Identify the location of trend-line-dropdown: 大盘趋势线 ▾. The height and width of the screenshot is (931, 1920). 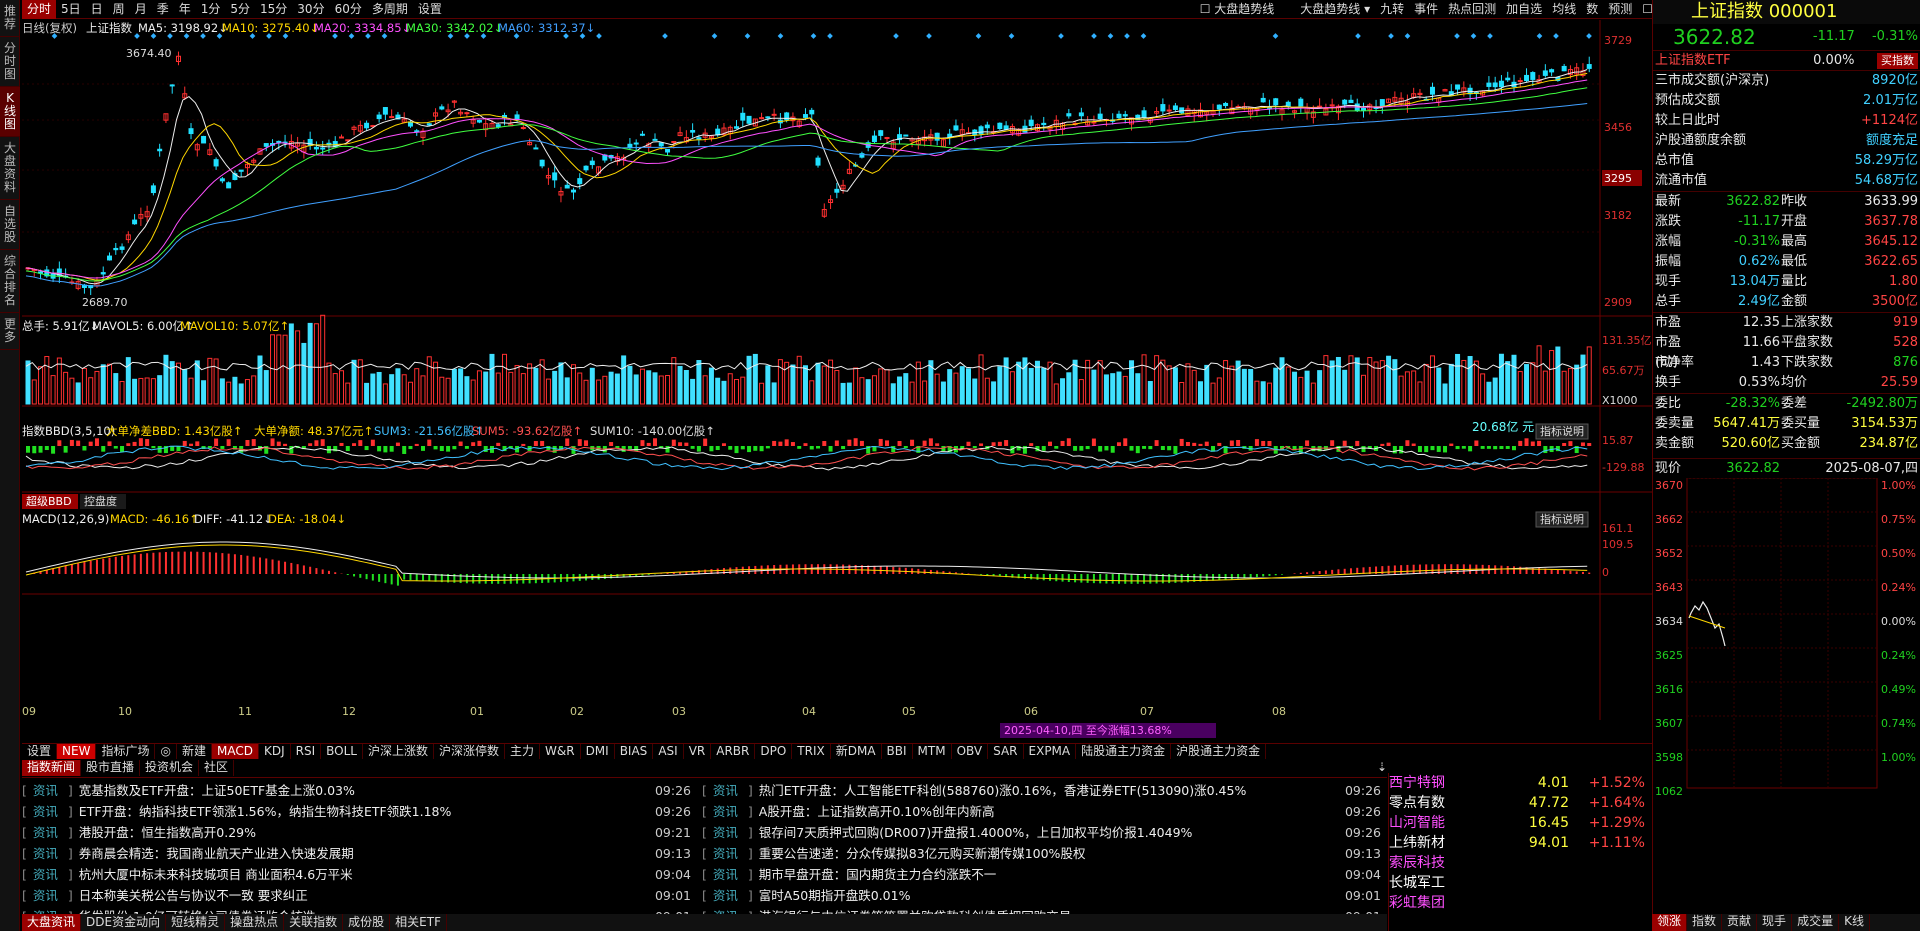
(1335, 9).